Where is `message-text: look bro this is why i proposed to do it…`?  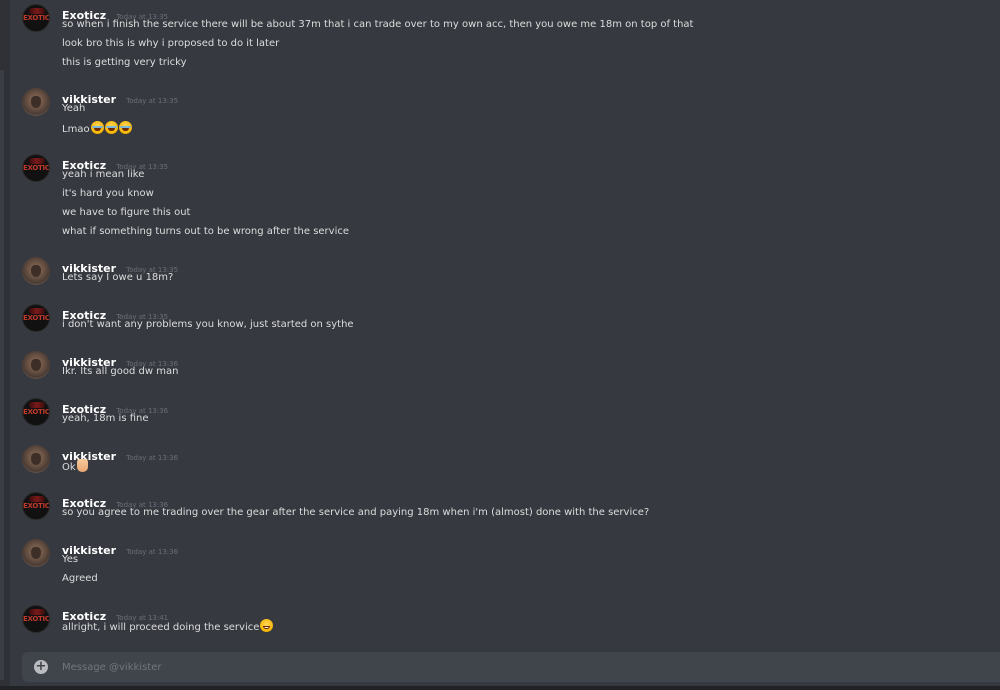 message-text: look bro this is why i proposed to do it… is located at coordinates (171, 43).